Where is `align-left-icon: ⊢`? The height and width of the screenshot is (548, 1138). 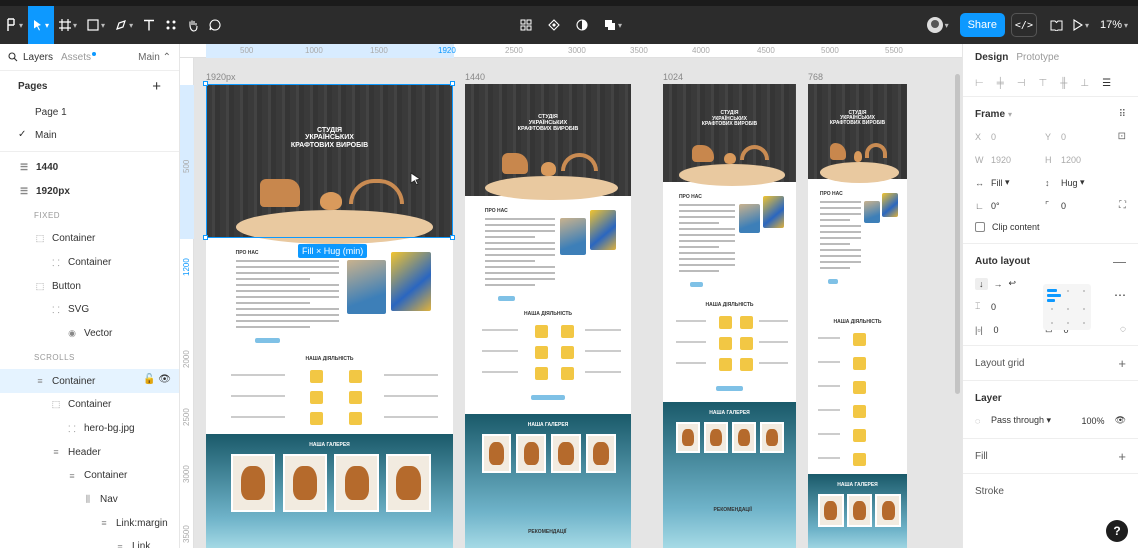 align-left-icon: ⊢ is located at coordinates (979, 83).